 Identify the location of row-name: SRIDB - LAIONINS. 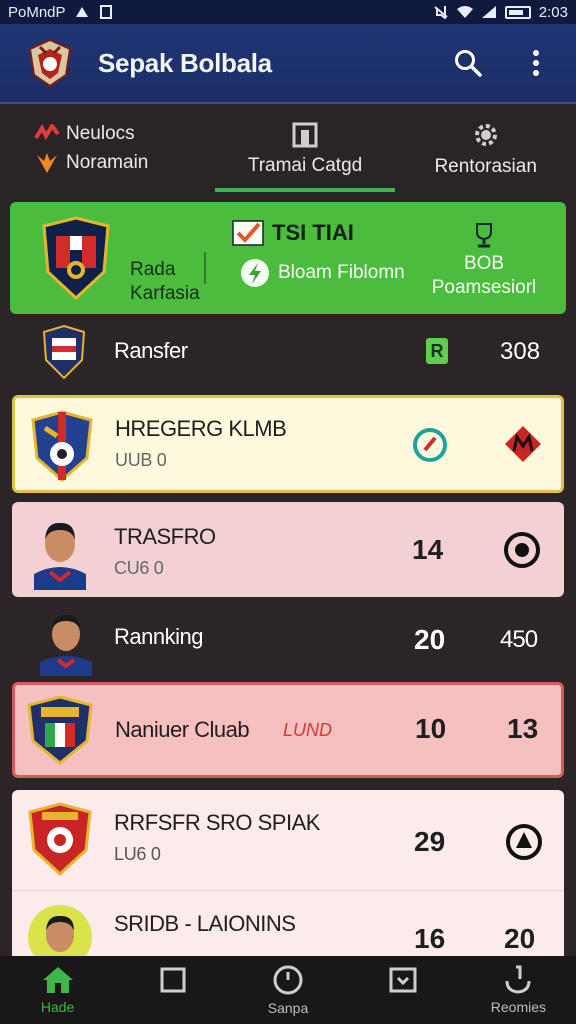
(205, 923).